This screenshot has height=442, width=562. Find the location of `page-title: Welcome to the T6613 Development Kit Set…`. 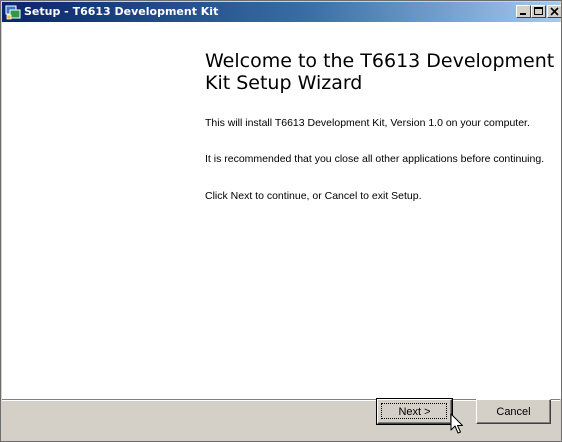

page-title: Welcome to the T6613 Development Kit Set… is located at coordinates (380, 72).